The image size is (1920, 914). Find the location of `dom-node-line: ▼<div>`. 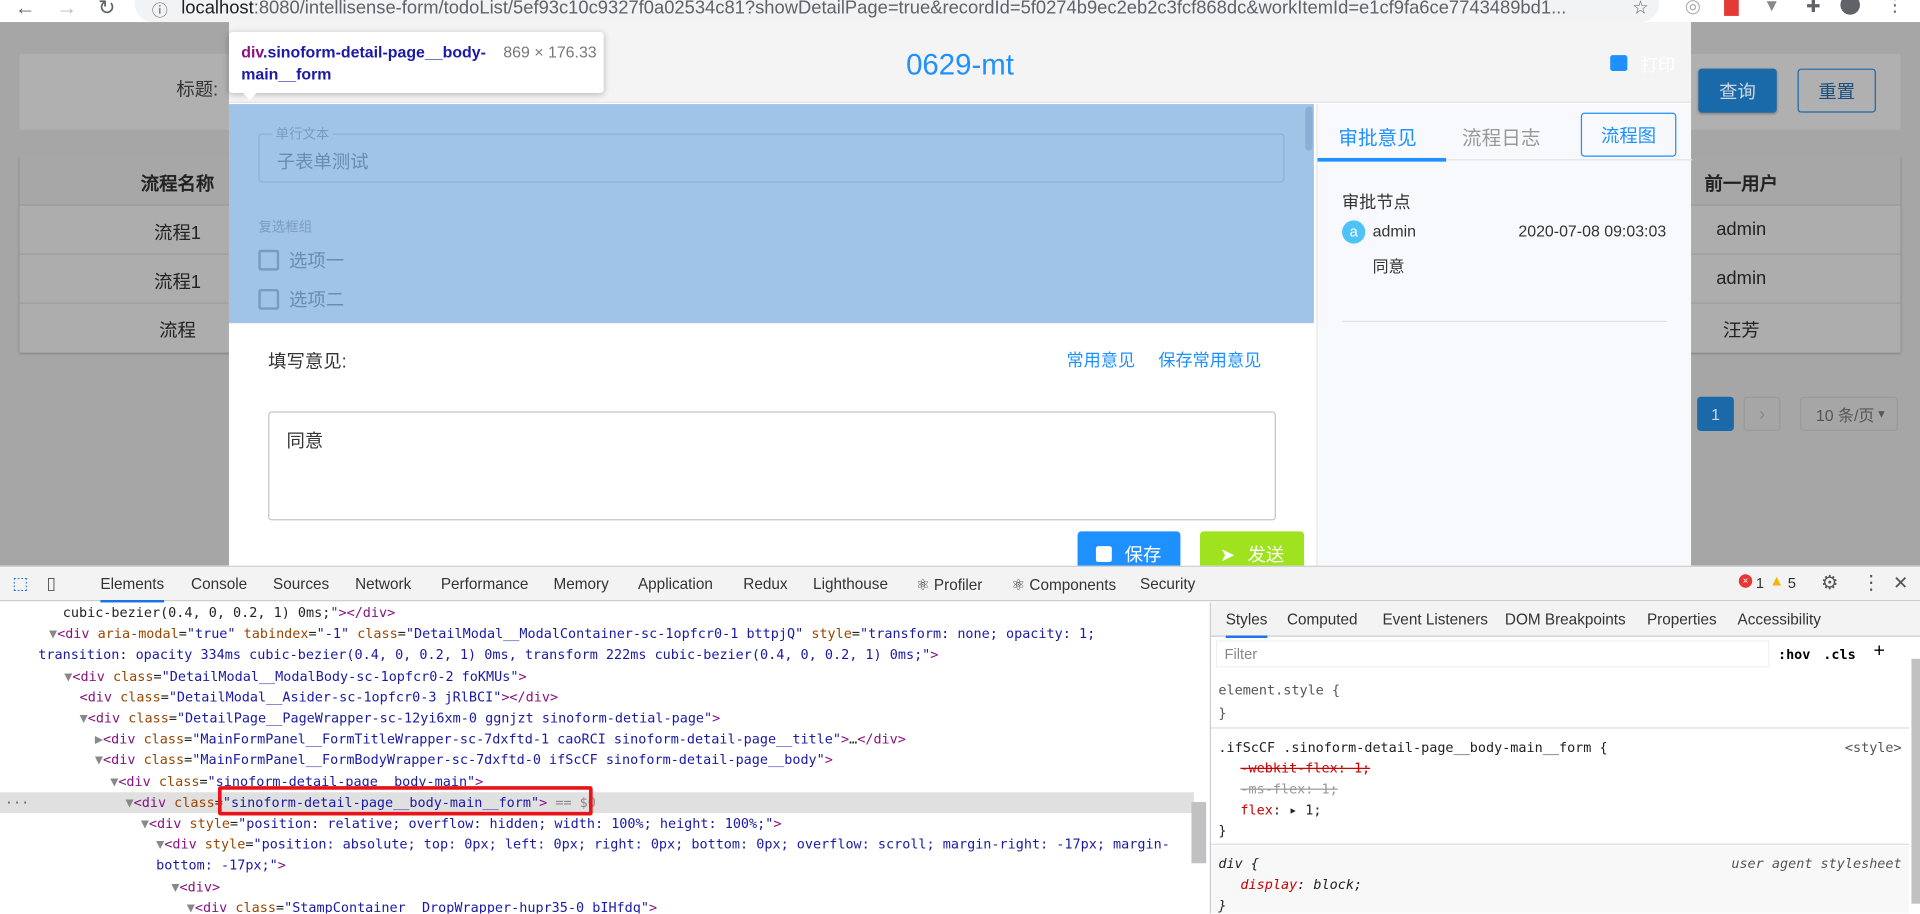

dom-node-line: ▼<div> is located at coordinates (597, 886).